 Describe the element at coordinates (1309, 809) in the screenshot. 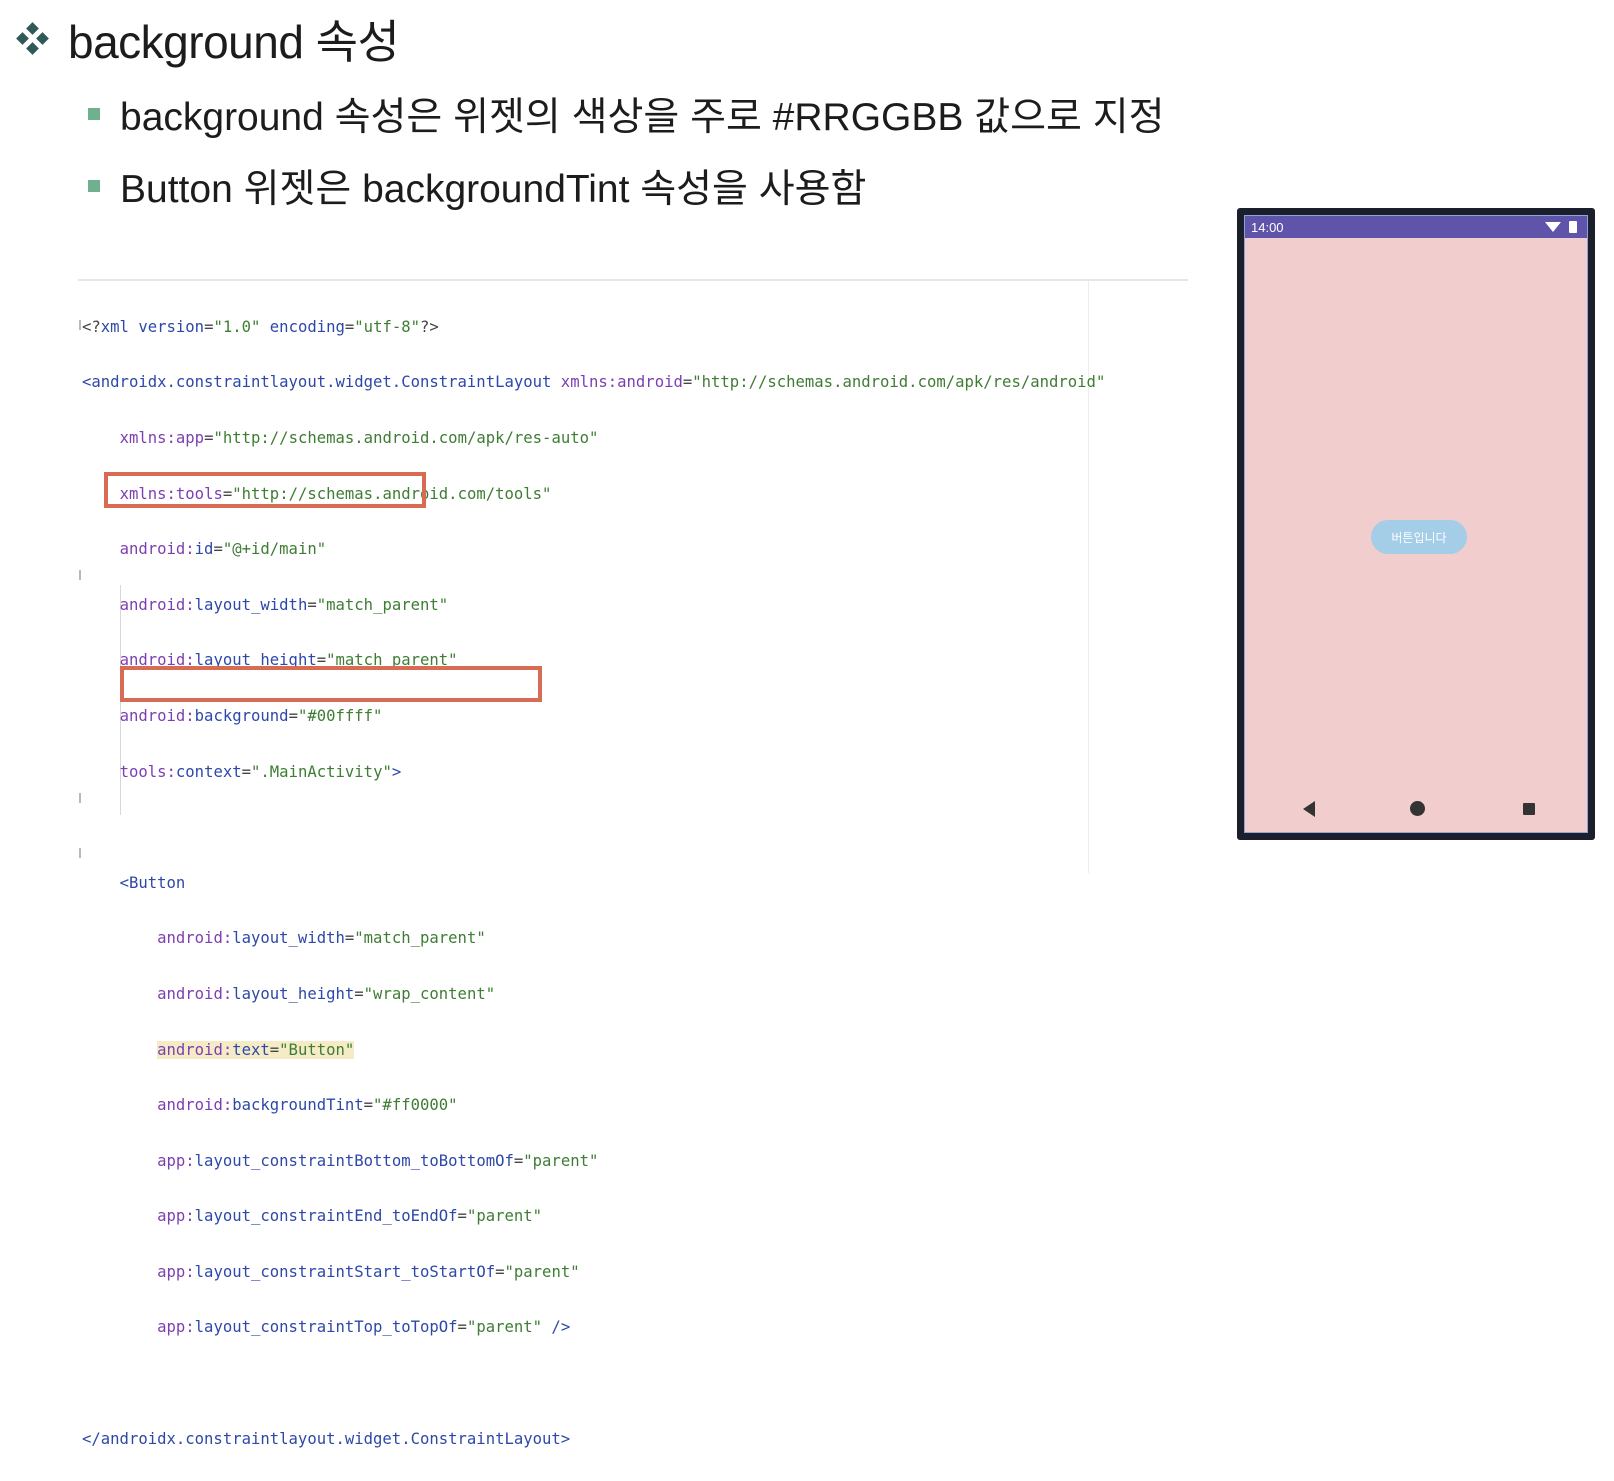

I see `nav-back-icon` at that location.